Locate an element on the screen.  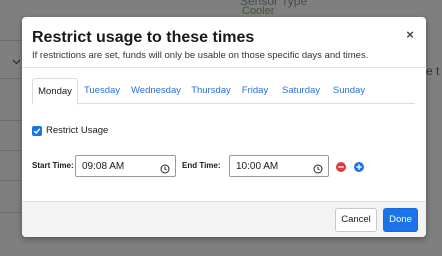
cancel-button: Cancel is located at coordinates (356, 220).